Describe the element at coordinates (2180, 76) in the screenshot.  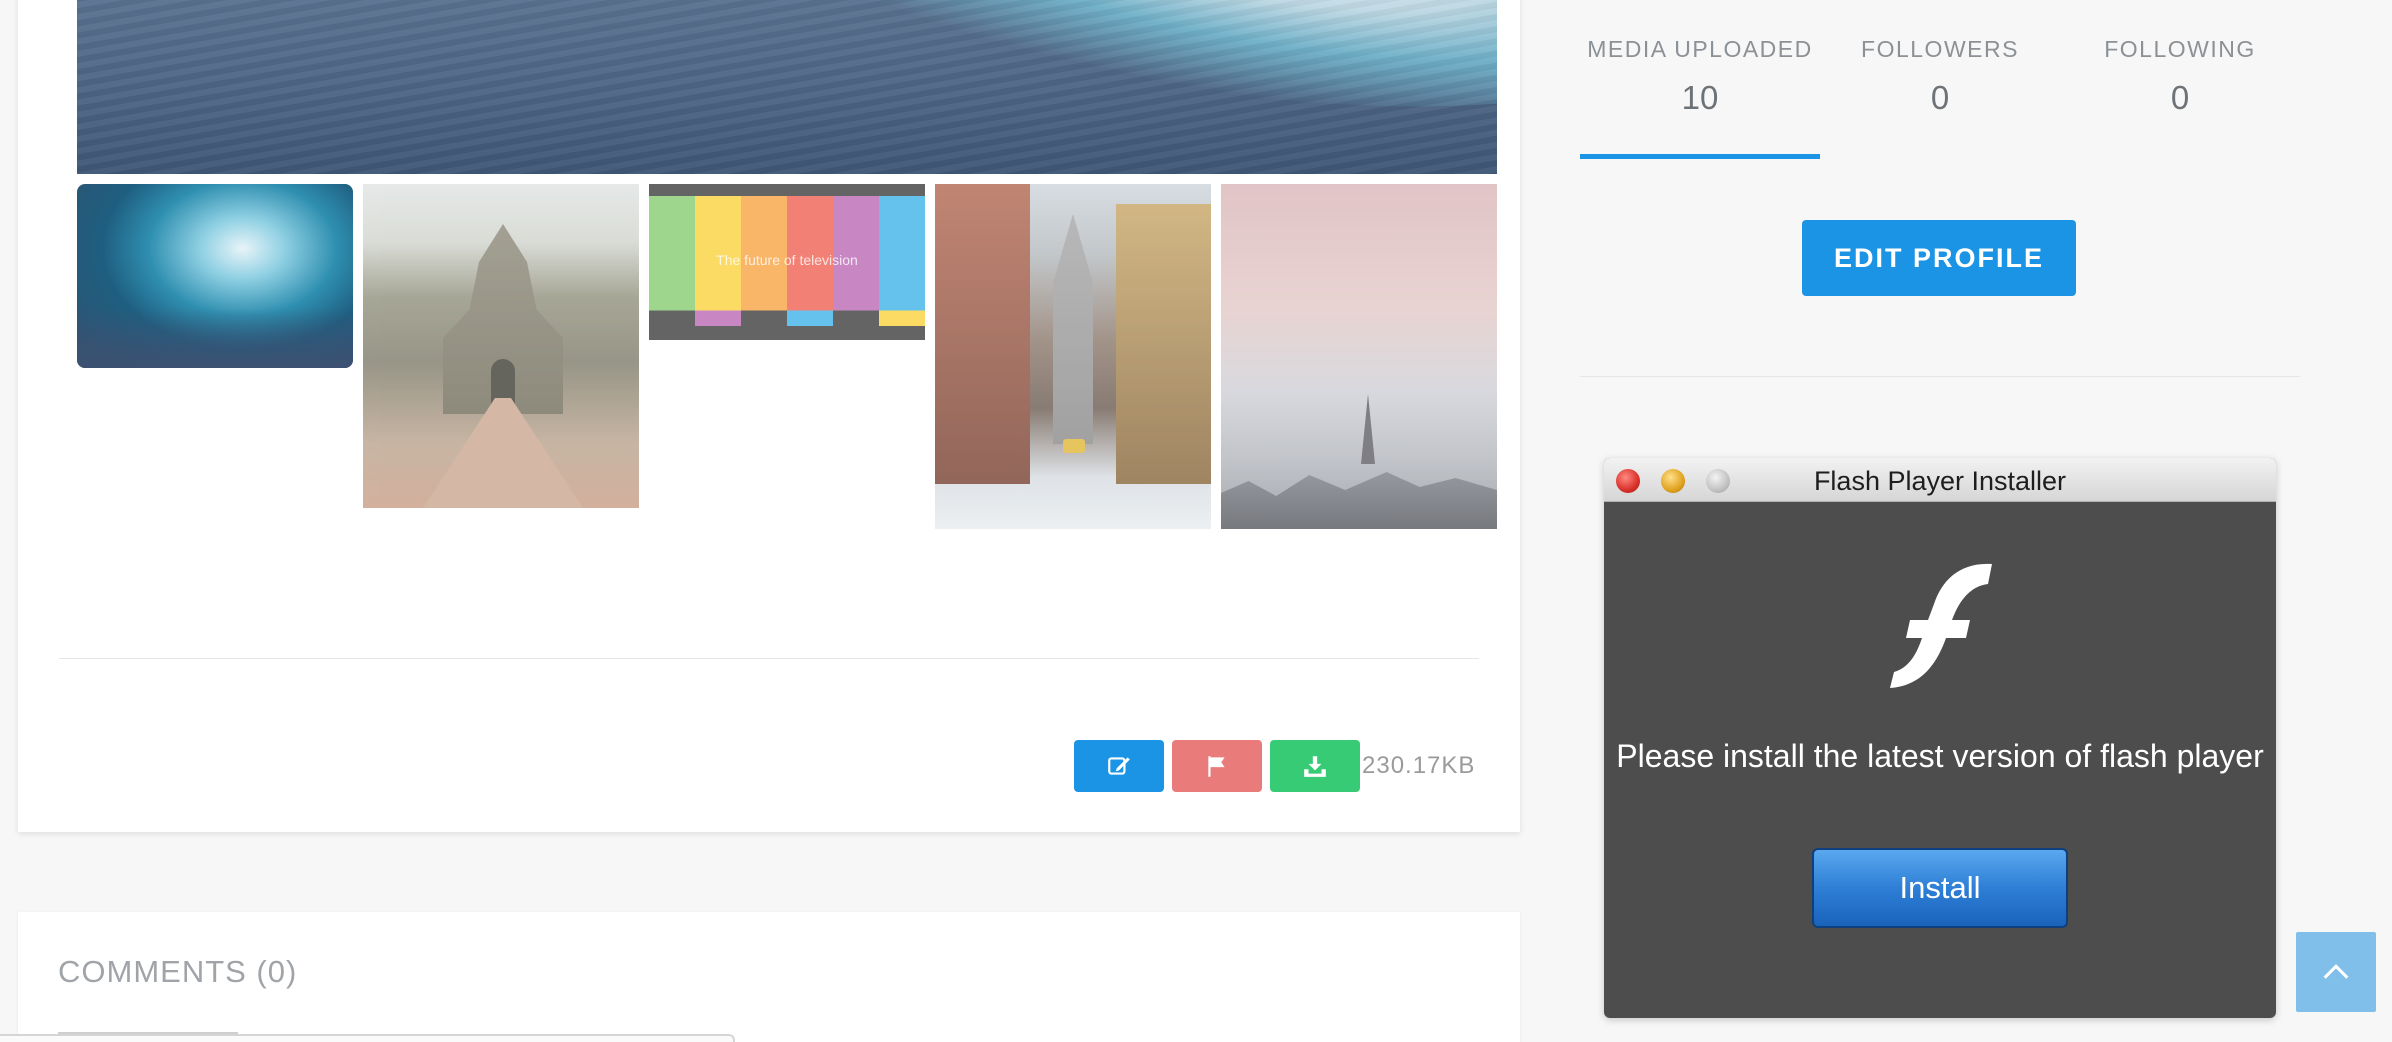
I see `stat-following: FOLLOWING 0` at that location.